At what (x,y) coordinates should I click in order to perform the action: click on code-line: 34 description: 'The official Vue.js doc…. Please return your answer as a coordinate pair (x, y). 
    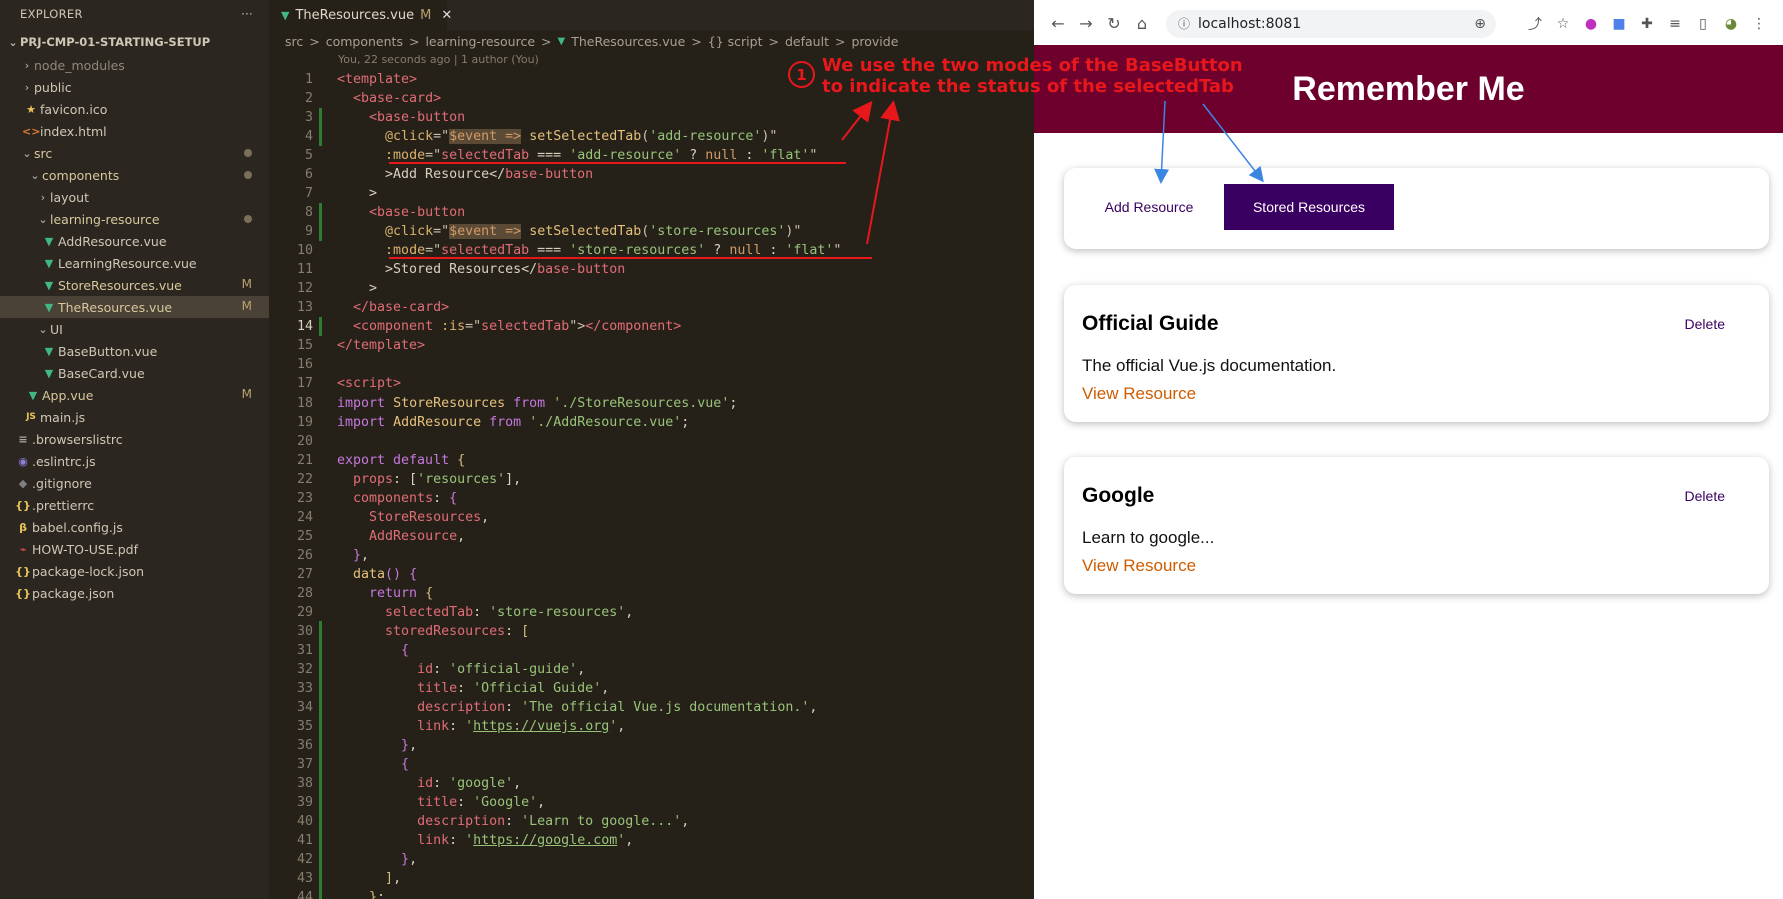
    Looking at the image, I should click on (651, 707).